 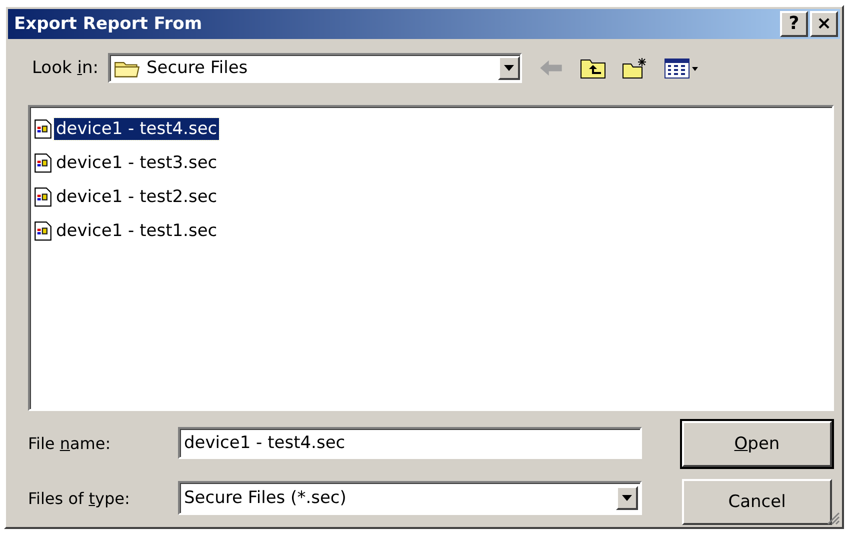 I want to click on file-name-field: device1 - test4.sec, so click(x=410, y=443).